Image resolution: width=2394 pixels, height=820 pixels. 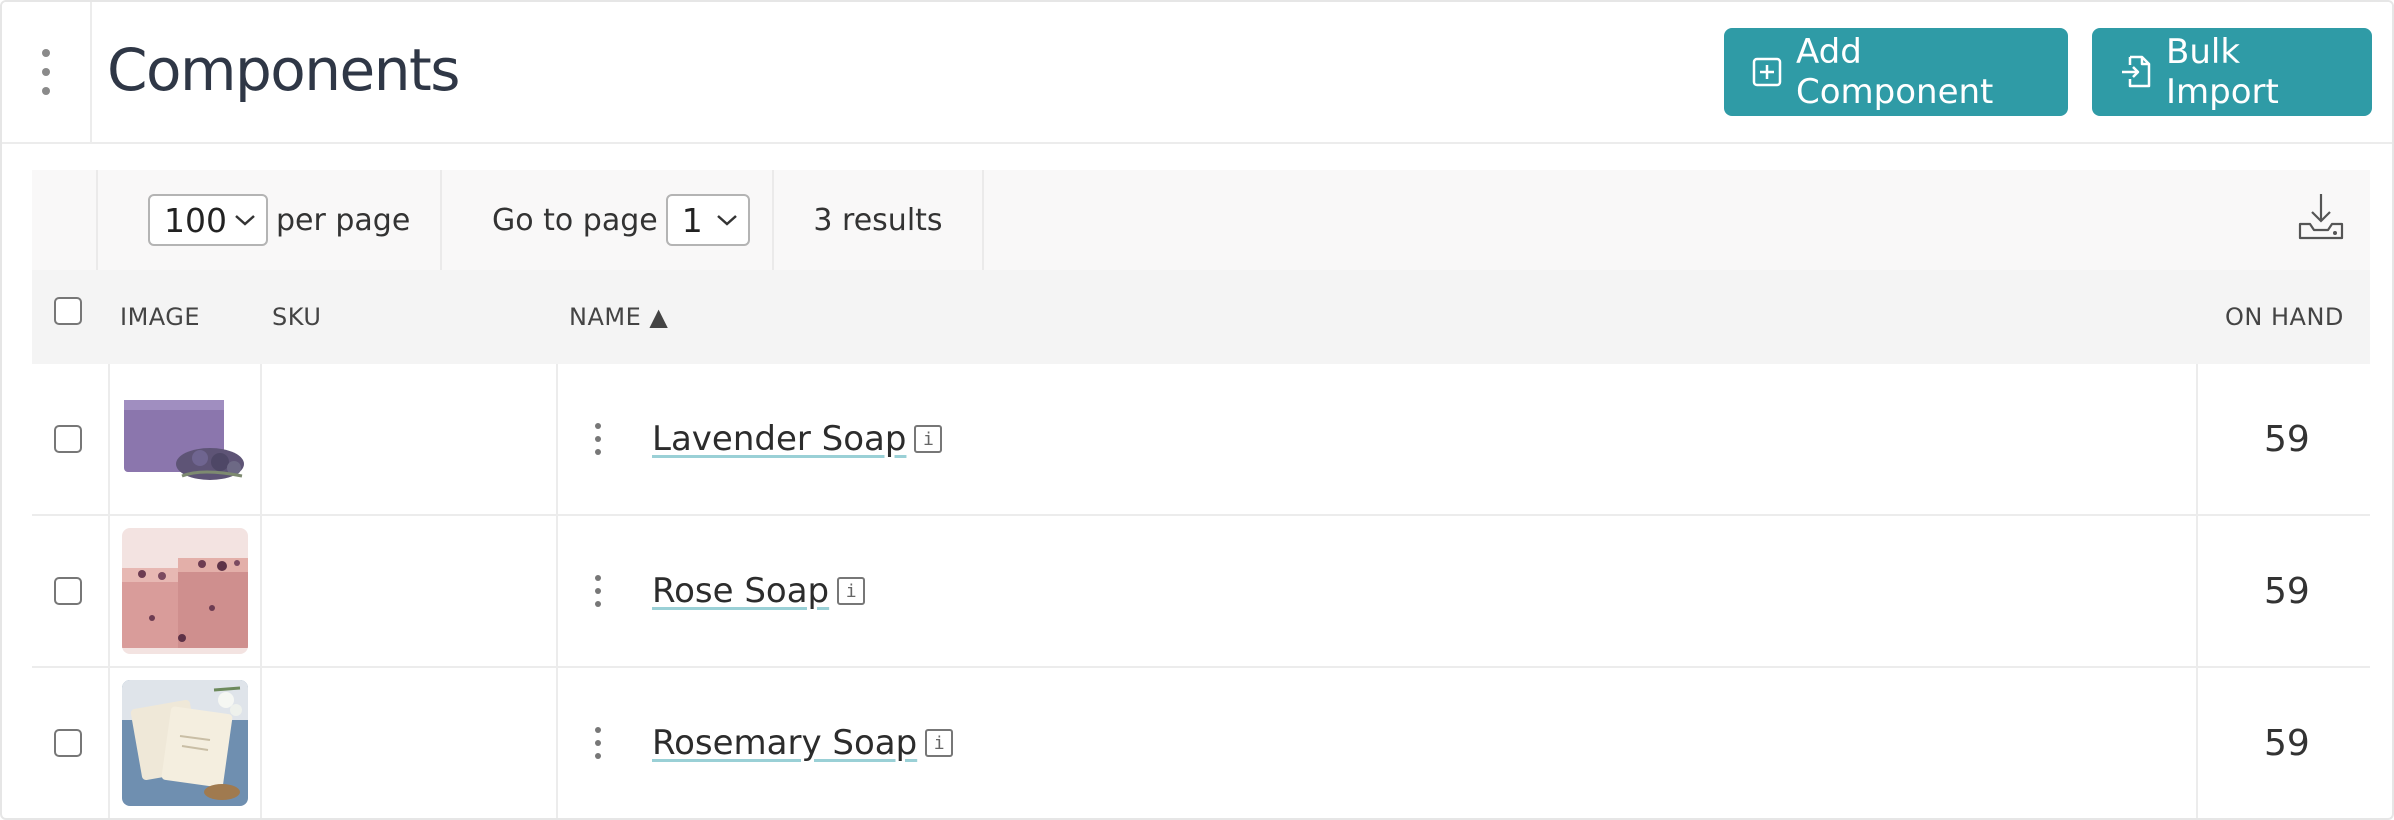 What do you see at coordinates (343, 220) in the screenshot?
I see `per-page-label: per page` at bounding box center [343, 220].